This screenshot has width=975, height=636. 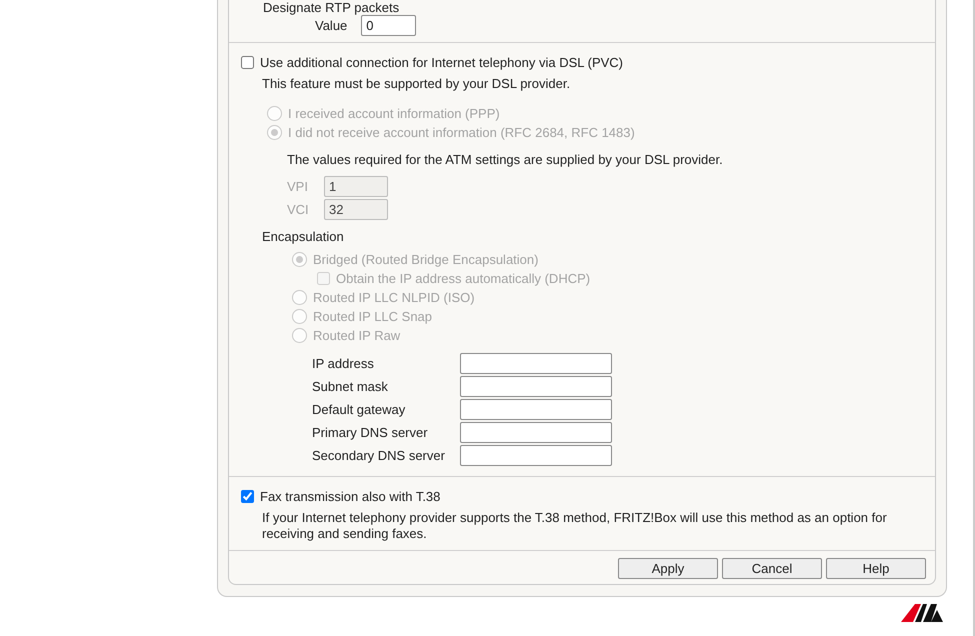 I want to click on field-label: Secondary DNS server, so click(x=379, y=455).